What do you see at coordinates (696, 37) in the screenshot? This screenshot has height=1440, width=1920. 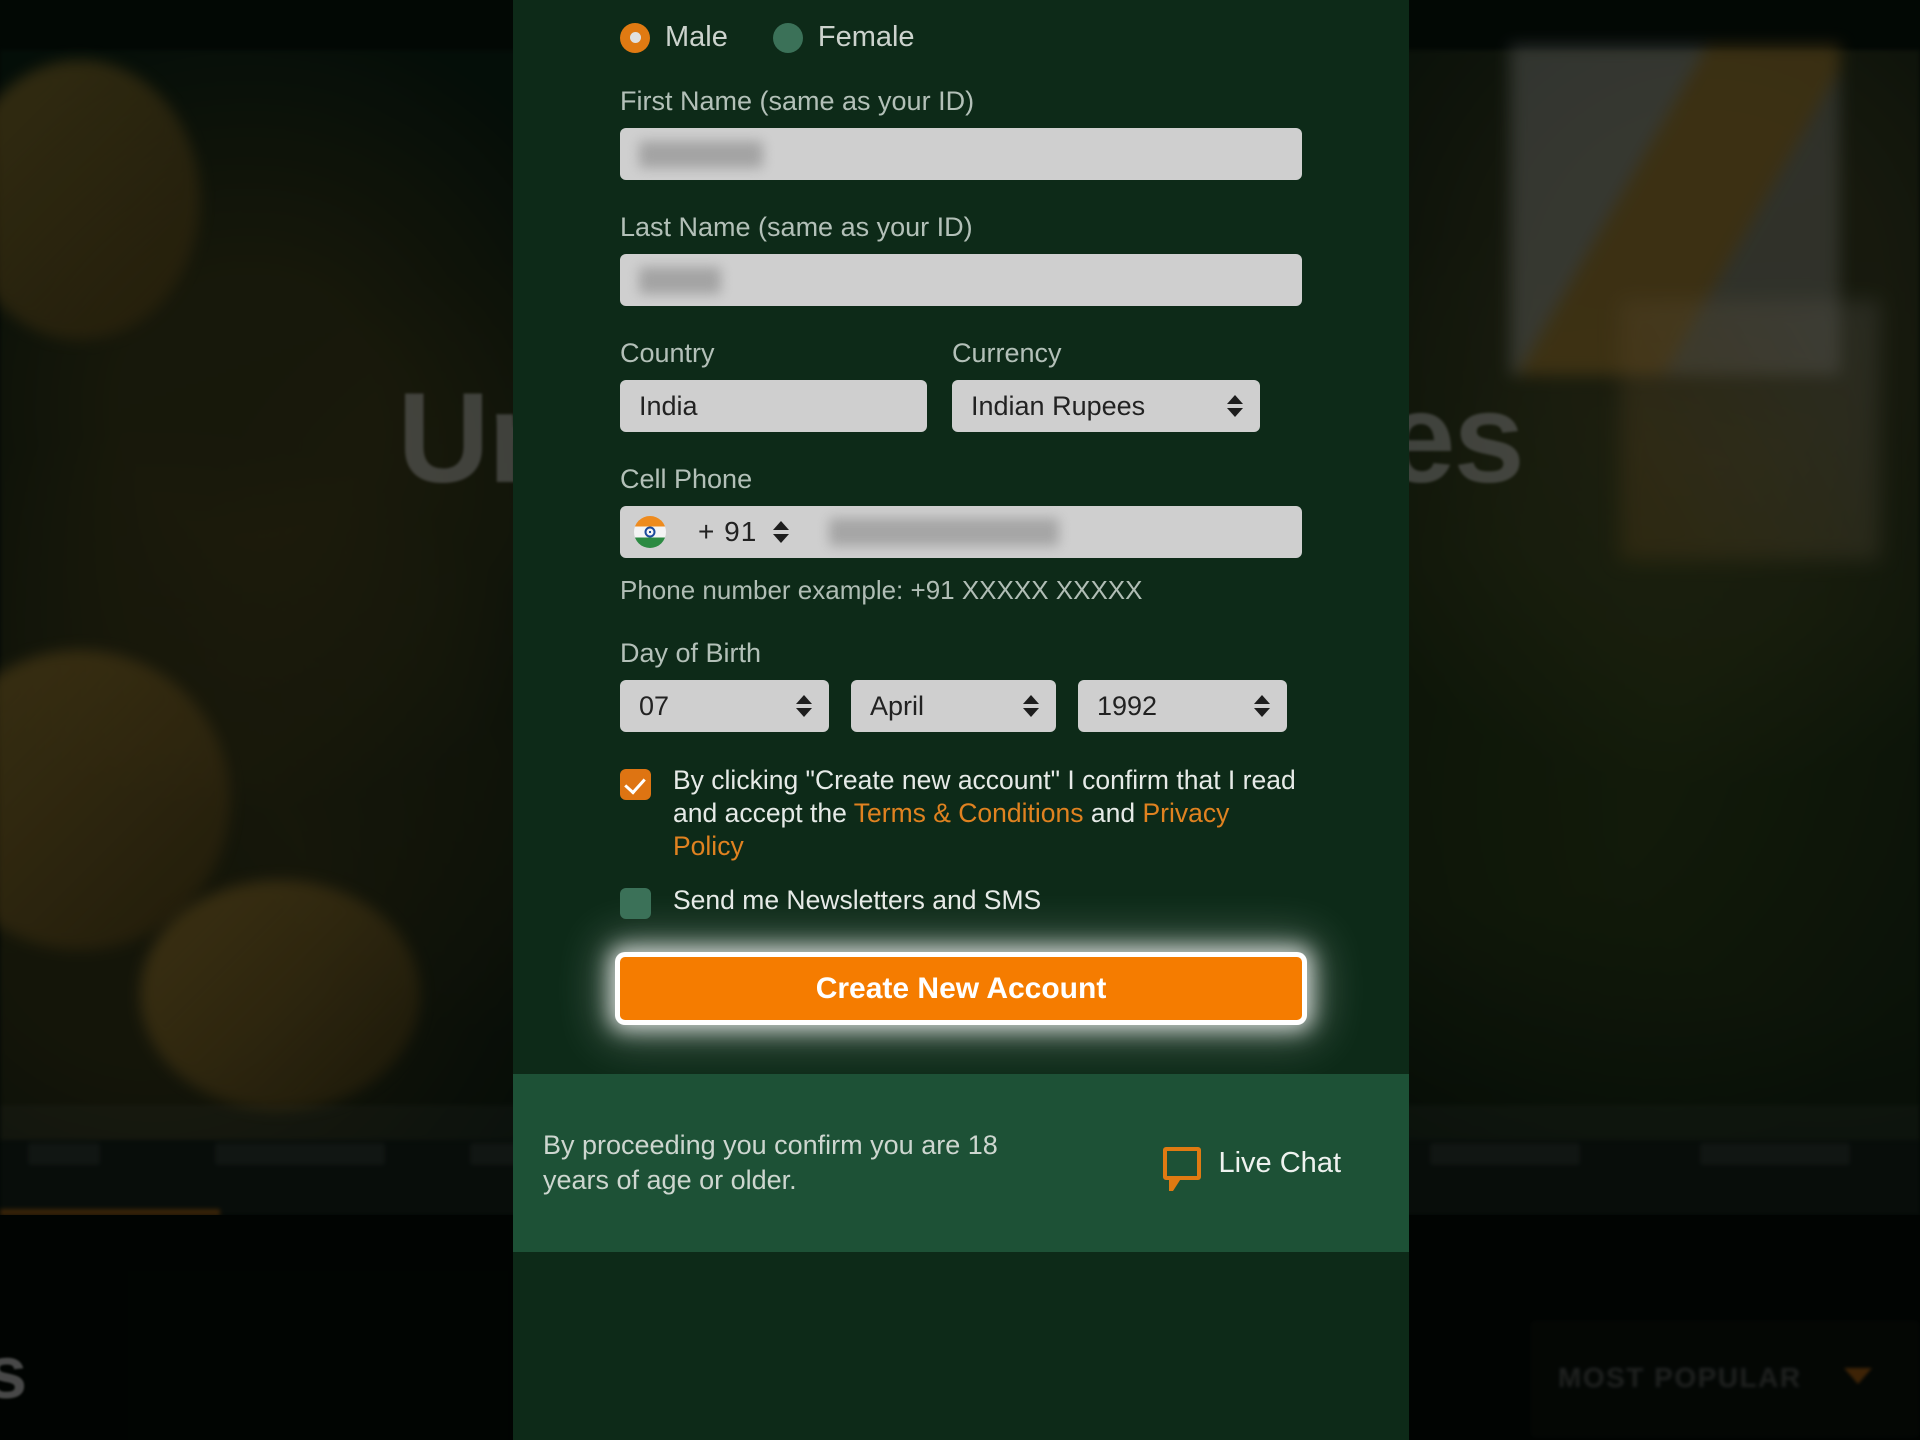 I see `gender-male-label: Male` at bounding box center [696, 37].